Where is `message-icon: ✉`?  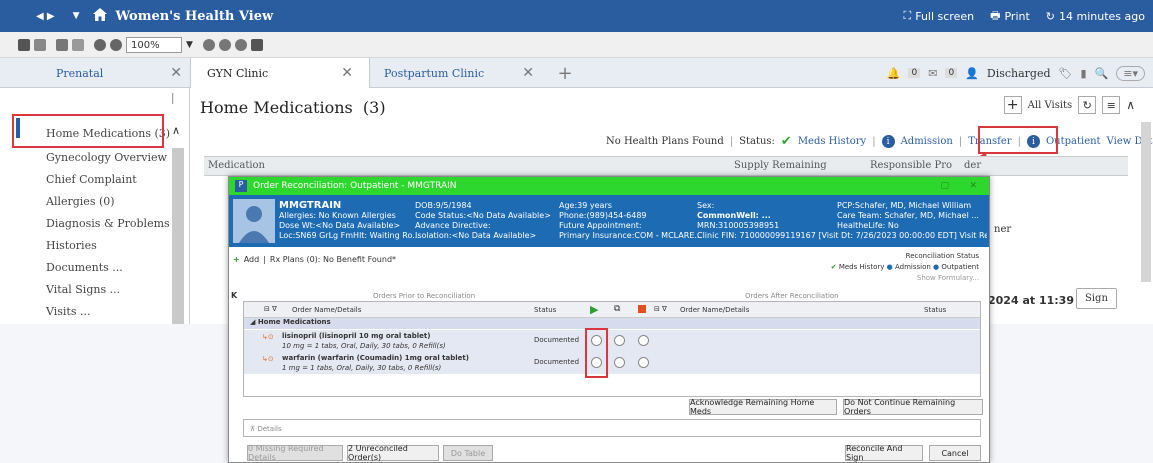
message-icon: ✉ is located at coordinates (932, 73).